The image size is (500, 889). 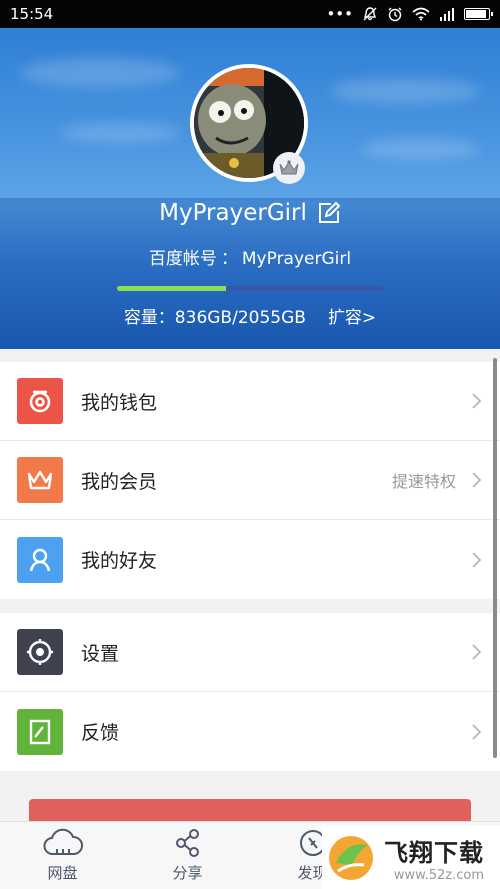 I want to click on menu-label: 我的好友, so click(x=119, y=561).